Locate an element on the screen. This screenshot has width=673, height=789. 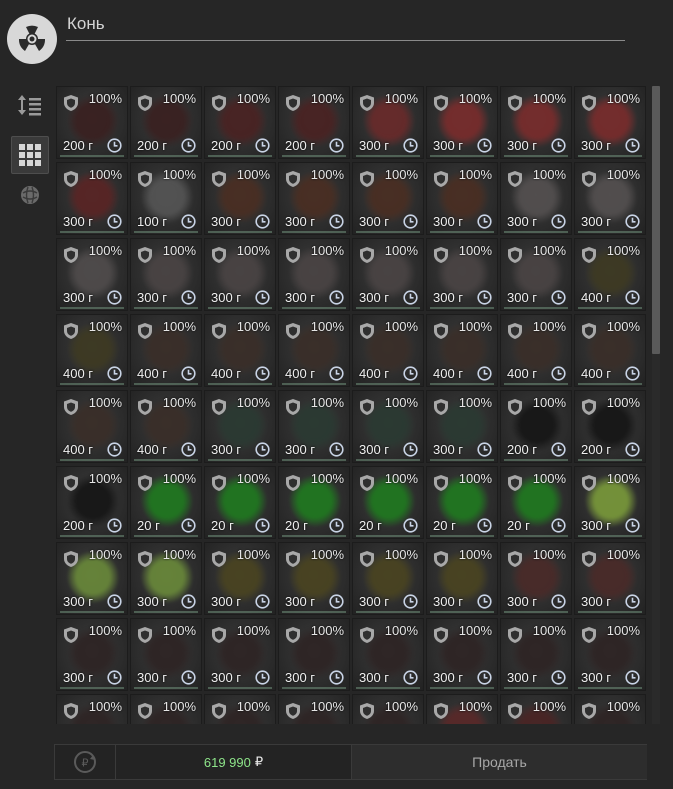
refresh-money-button: ₽ is located at coordinates (85, 762).